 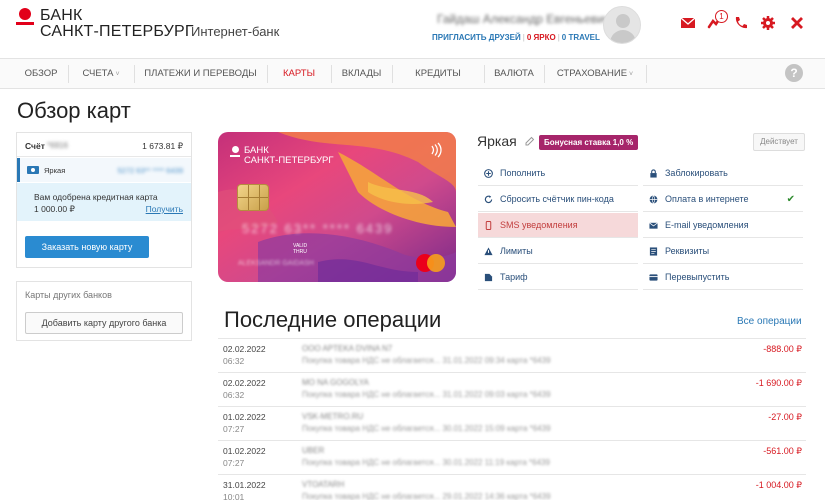 I want to click on card-row-name: Яркая, so click(x=55, y=170).